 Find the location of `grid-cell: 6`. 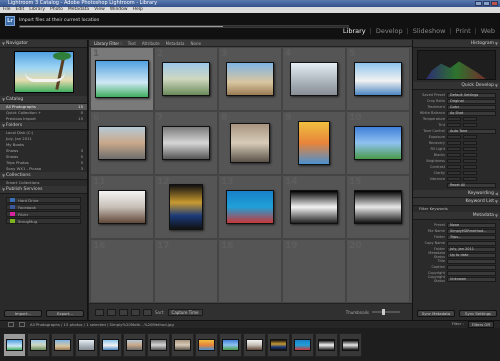

grid-cell: 6 is located at coordinates (122, 143).